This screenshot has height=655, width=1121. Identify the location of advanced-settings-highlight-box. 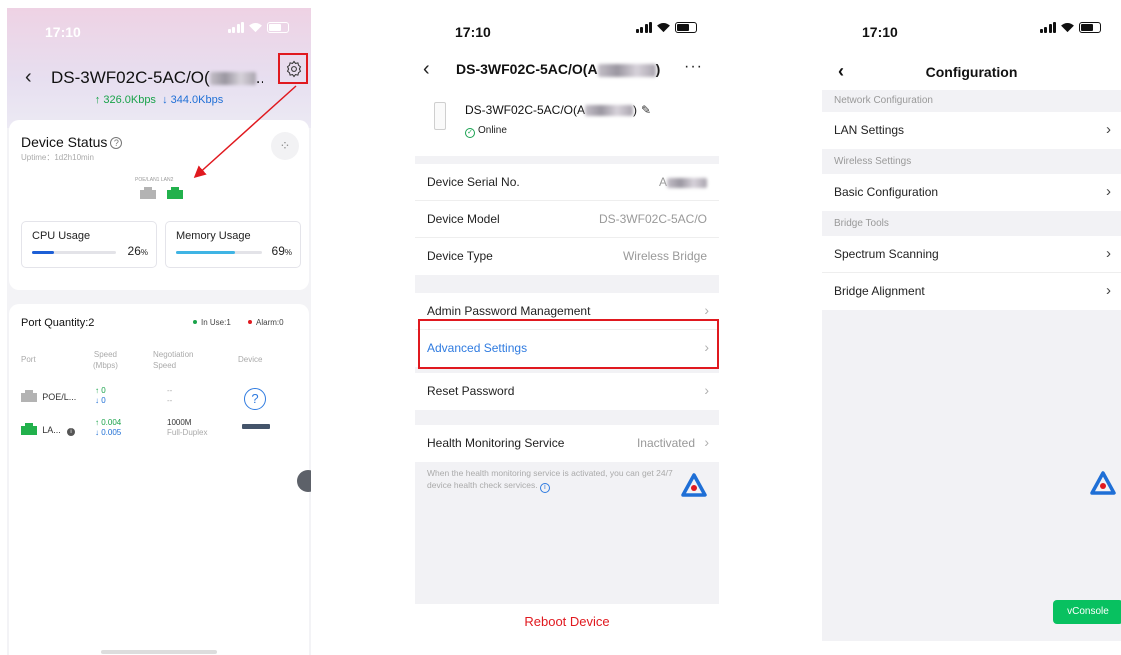
(568, 344).